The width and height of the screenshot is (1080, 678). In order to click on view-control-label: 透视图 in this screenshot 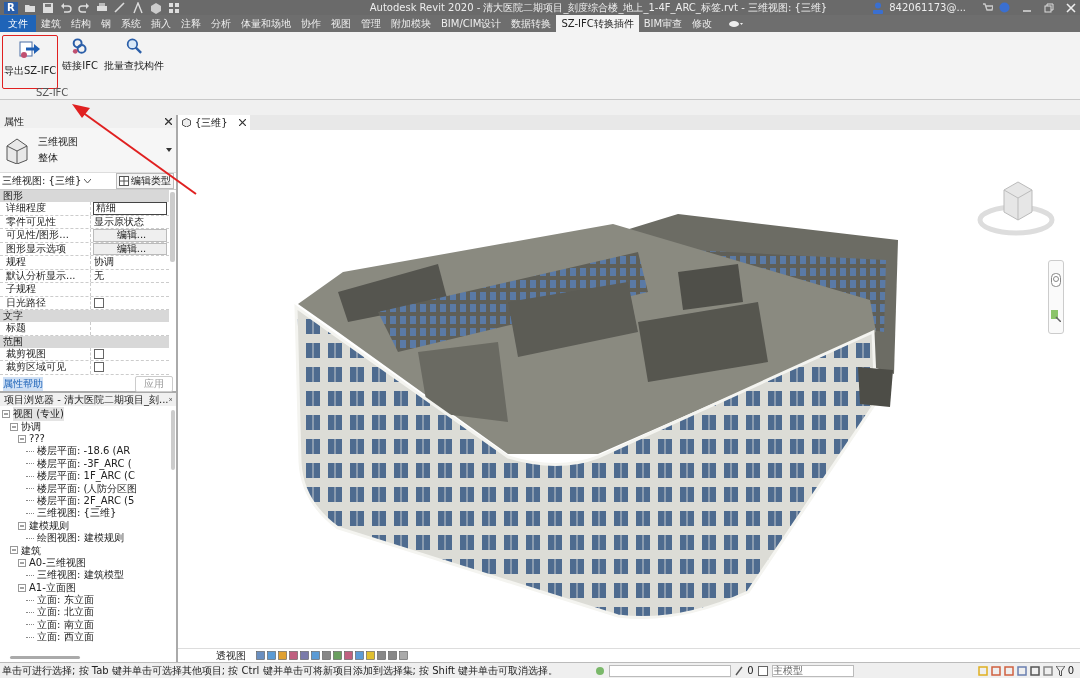, I will do `click(231, 655)`.